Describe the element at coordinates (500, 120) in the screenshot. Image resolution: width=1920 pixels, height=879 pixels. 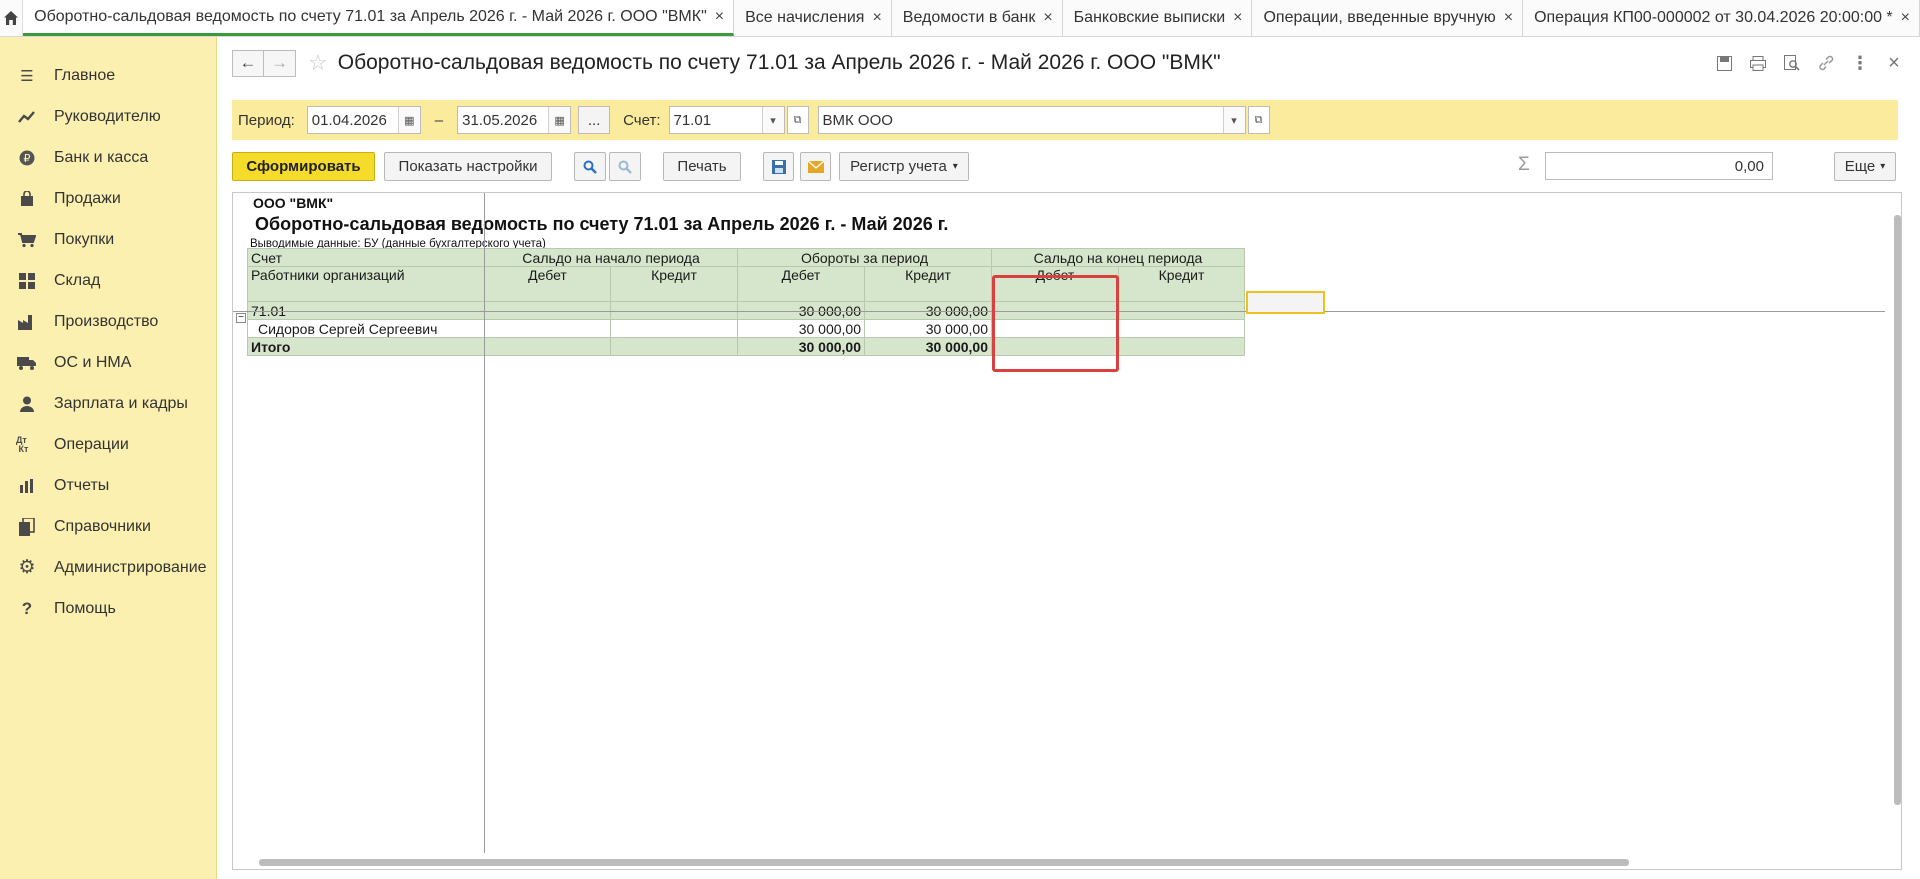
I see `date-to-value: 31.05.2026` at that location.